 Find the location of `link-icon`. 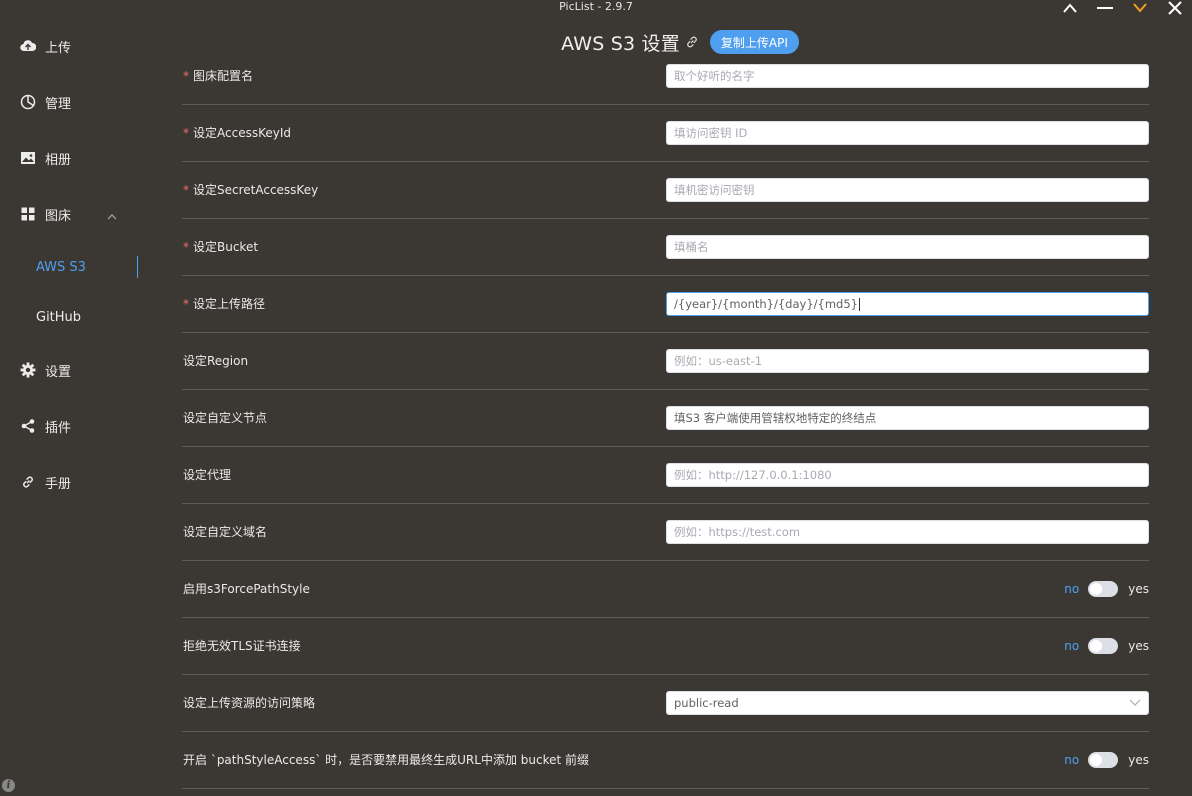

link-icon is located at coordinates (28, 482).